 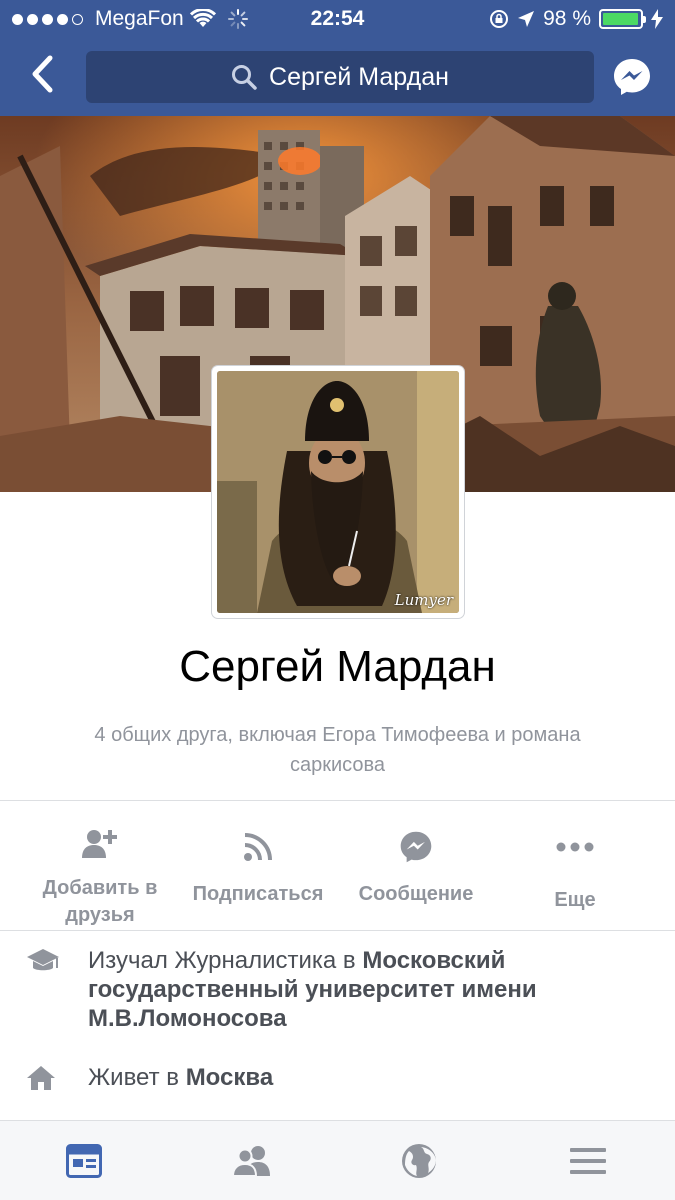 I want to click on profile-name: Сергей Мардан, so click(x=337, y=666).